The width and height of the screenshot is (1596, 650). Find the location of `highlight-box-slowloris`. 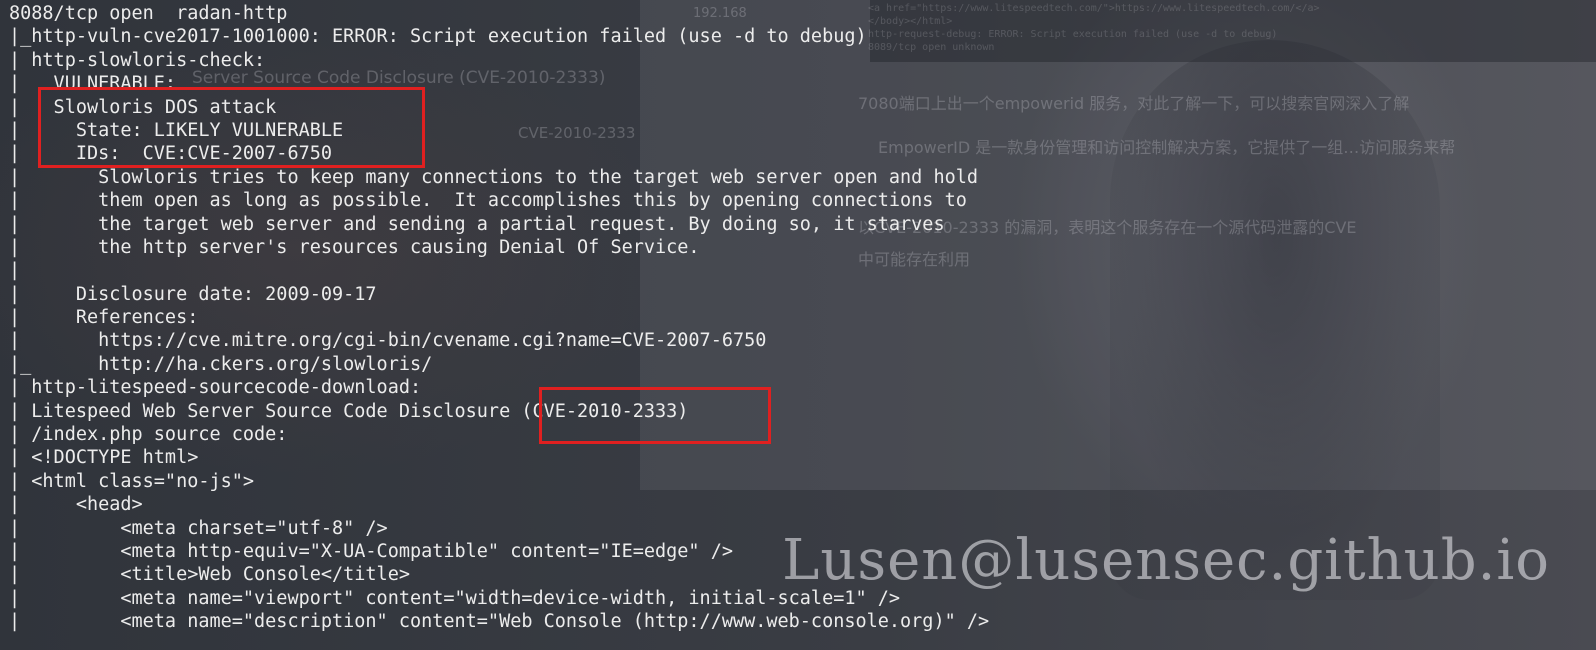

highlight-box-slowloris is located at coordinates (231, 127).